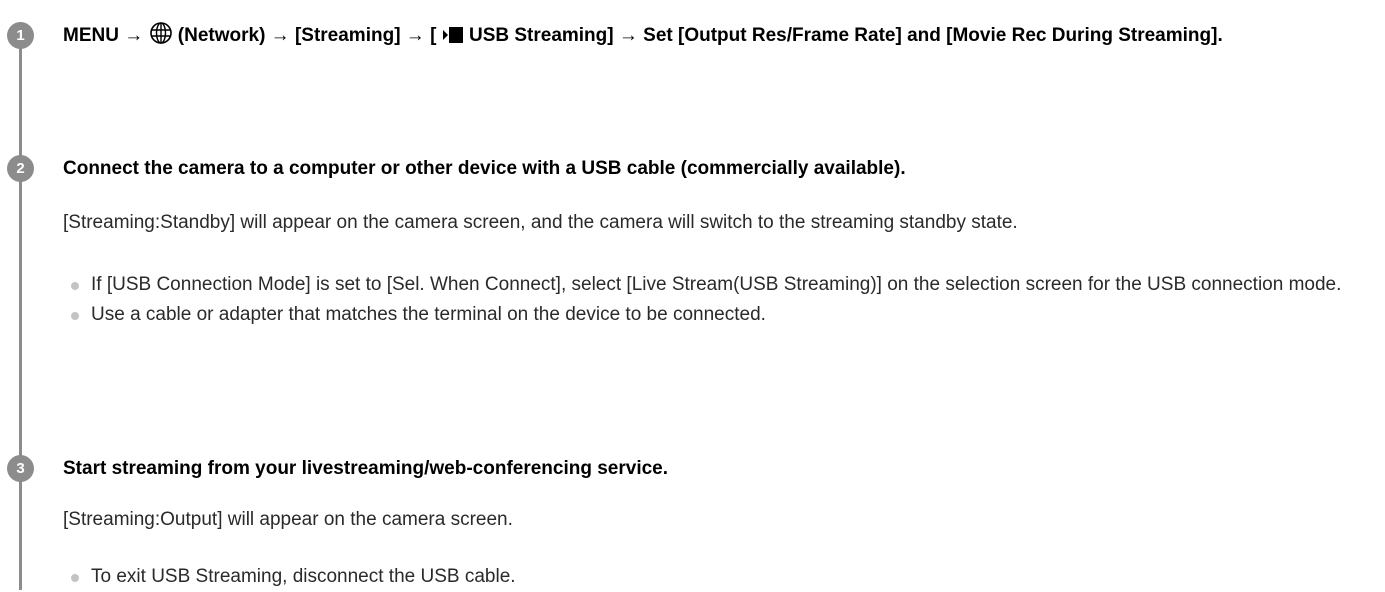 The width and height of the screenshot is (1385, 592). What do you see at coordinates (20, 532) in the screenshot?
I see `step-3-connector-line` at bounding box center [20, 532].